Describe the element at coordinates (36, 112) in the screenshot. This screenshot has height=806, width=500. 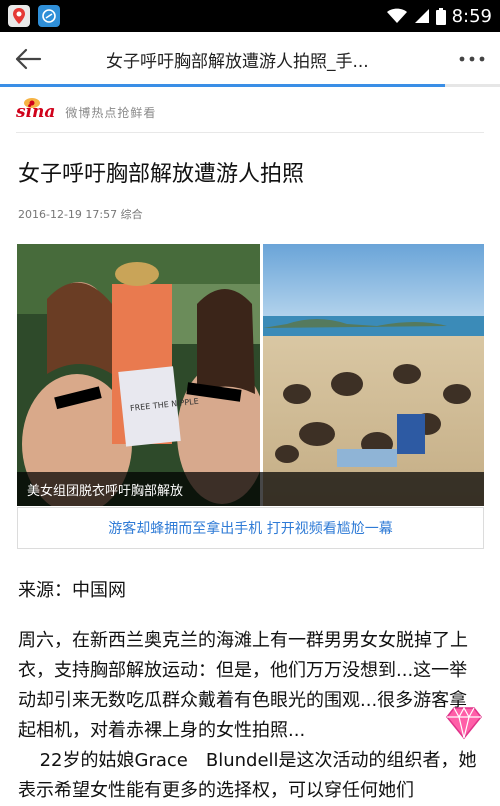
I see `sina-logo: sina` at that location.